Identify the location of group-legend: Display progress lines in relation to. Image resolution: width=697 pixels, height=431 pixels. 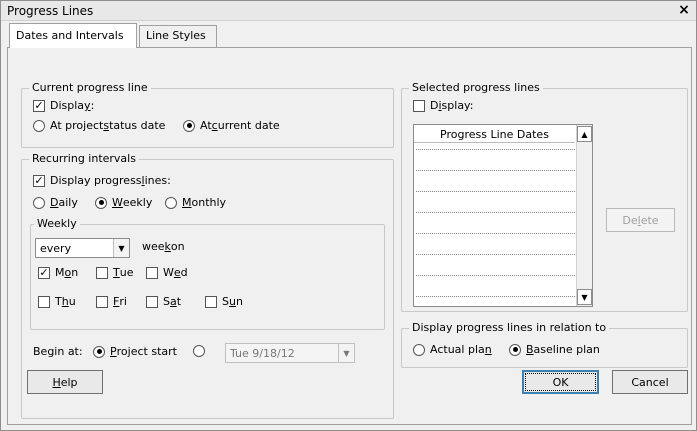
(509, 327).